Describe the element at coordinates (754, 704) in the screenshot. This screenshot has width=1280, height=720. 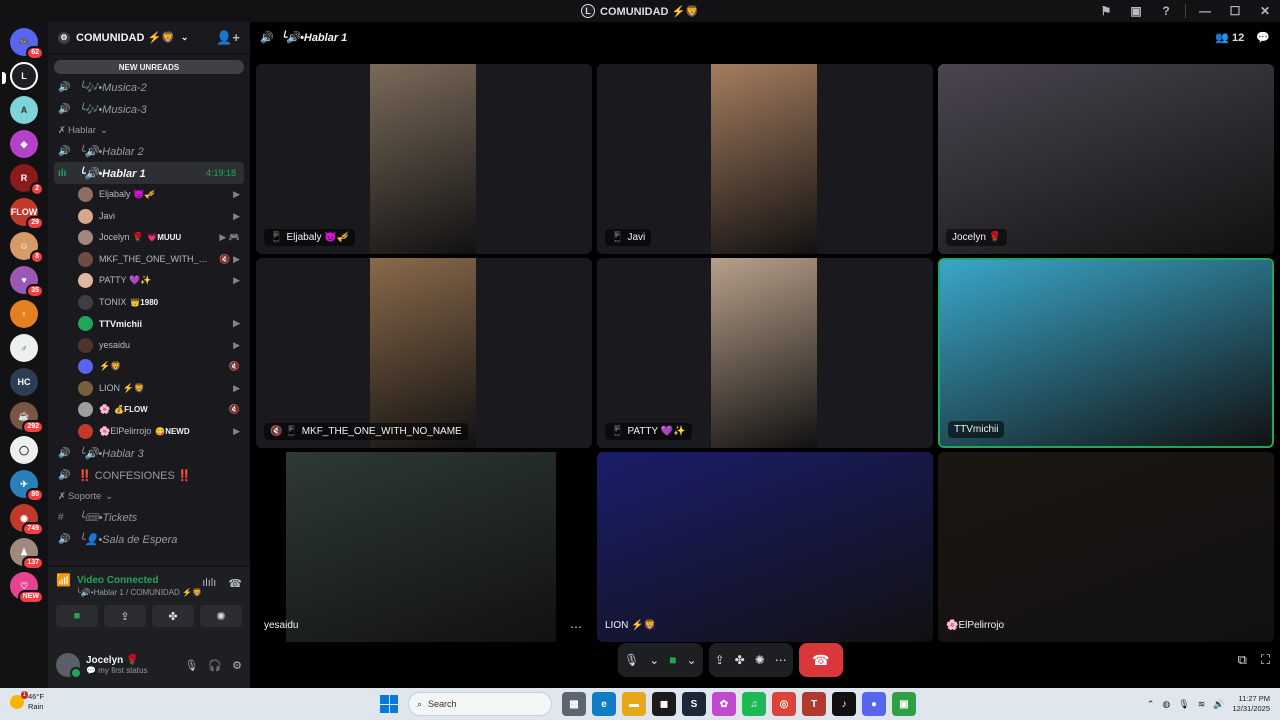
I see `taskbar-app-icon: ♫` at that location.